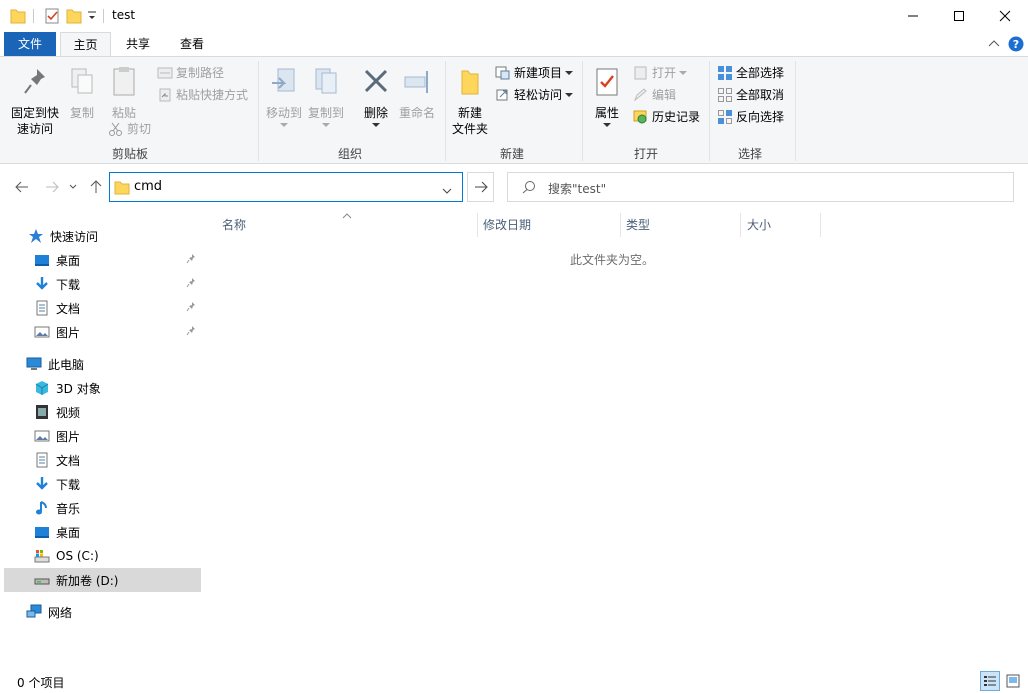  I want to click on properties-button: 属性, so click(607, 96).